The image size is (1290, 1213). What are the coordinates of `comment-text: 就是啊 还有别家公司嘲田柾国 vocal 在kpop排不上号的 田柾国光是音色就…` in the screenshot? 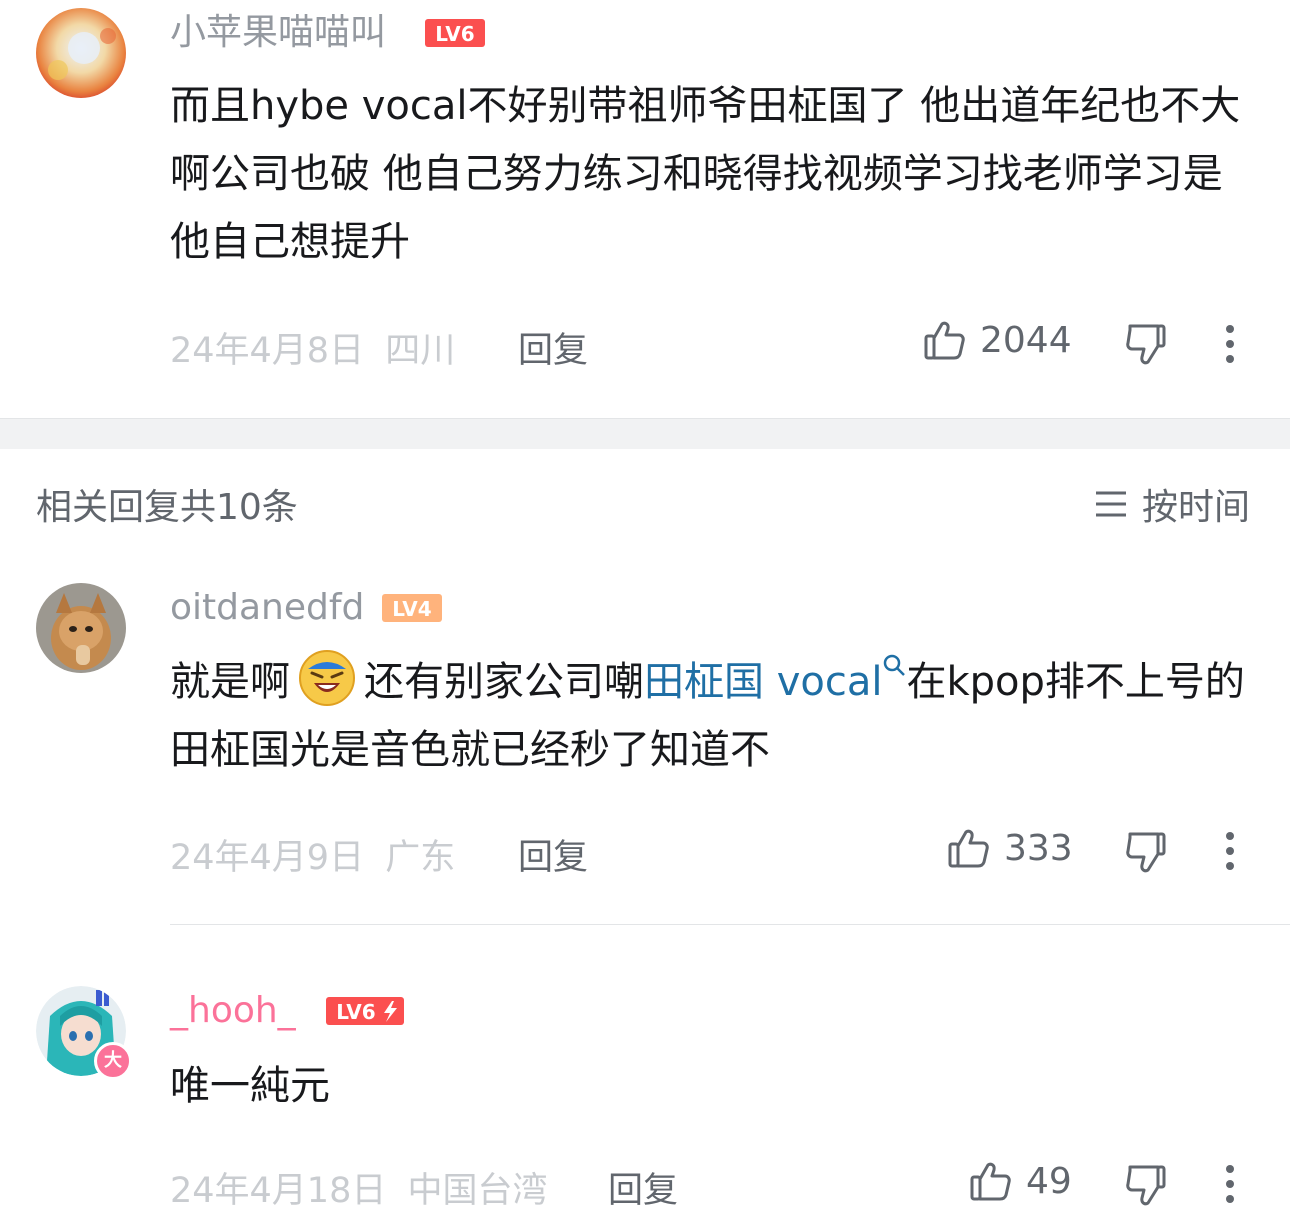 It's located at (715, 716).